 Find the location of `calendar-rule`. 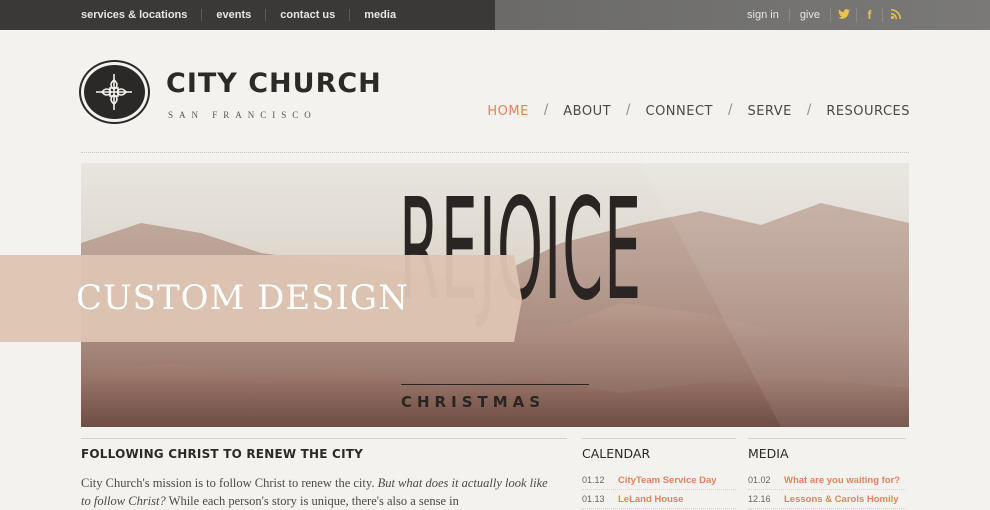

calendar-rule is located at coordinates (658, 438).